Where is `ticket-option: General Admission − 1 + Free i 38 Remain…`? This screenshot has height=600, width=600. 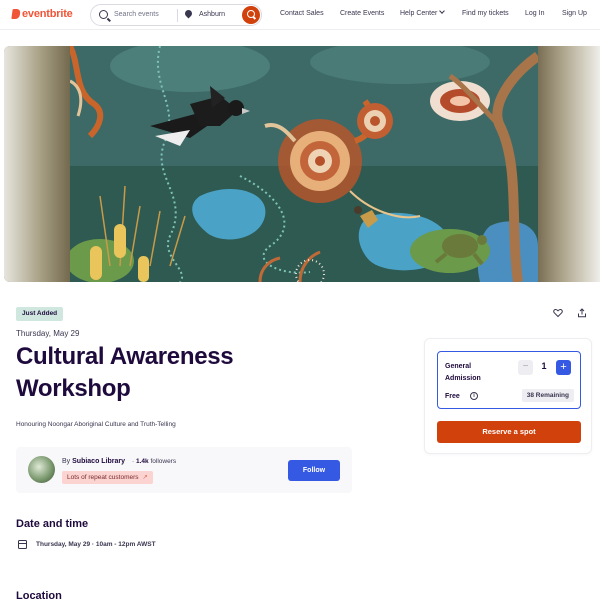 ticket-option: General Admission − 1 + Free i 38 Remain… is located at coordinates (509, 380).